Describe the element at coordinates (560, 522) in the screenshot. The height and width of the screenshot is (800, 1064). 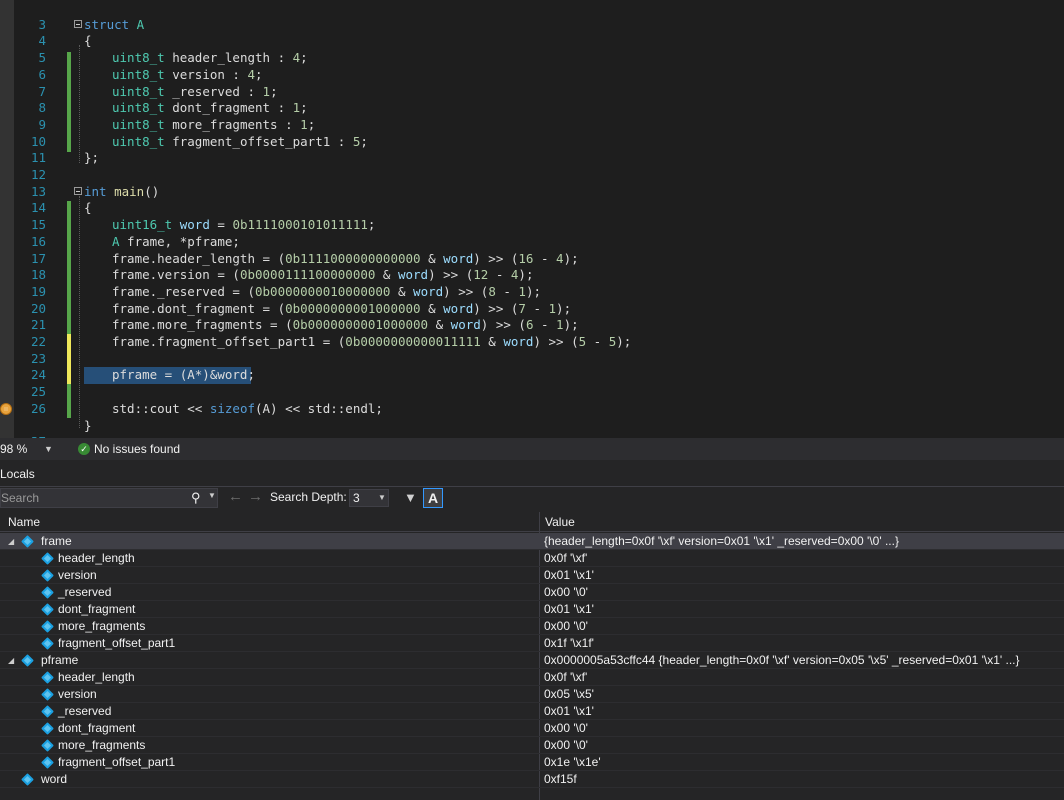
I see `column-header-value: Value` at that location.